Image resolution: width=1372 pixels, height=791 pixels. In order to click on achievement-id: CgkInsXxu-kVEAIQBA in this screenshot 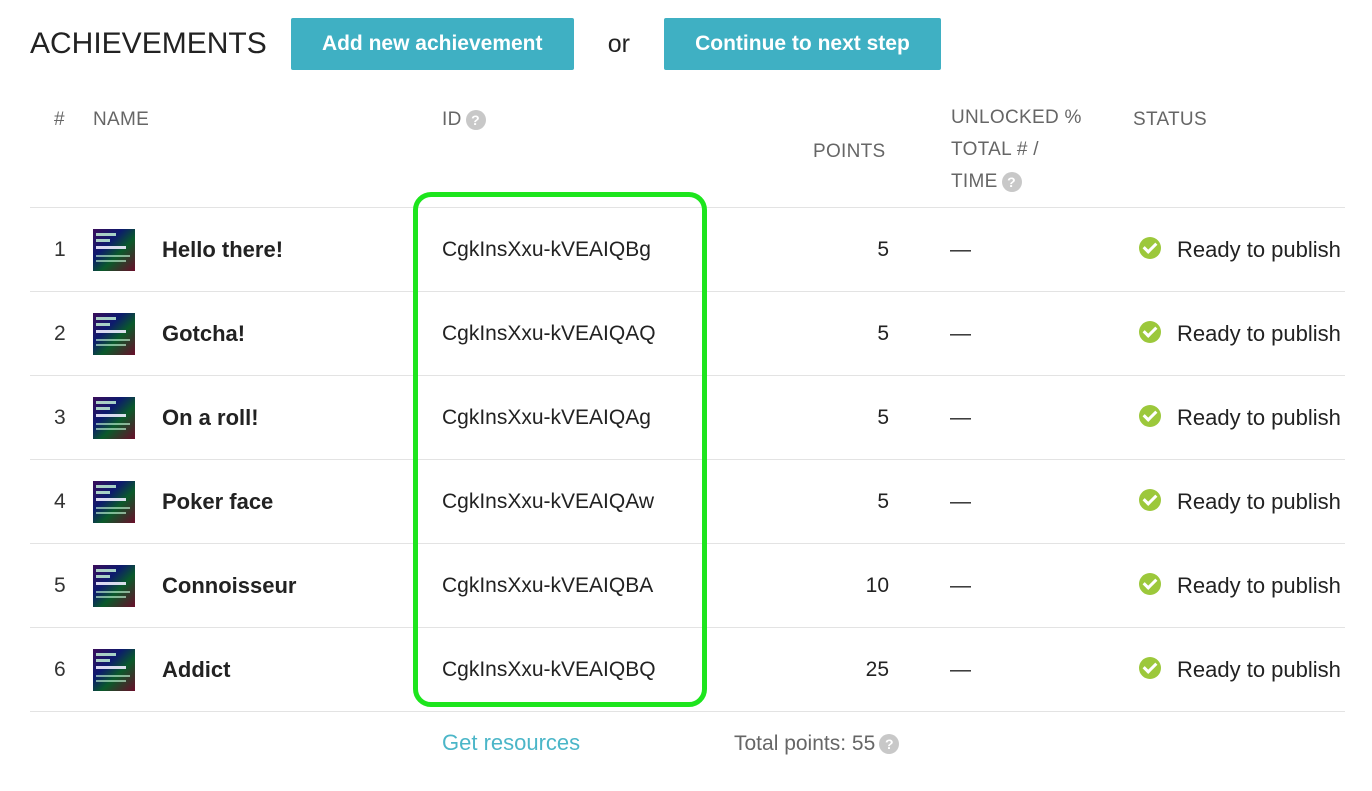, I will do `click(548, 585)`.